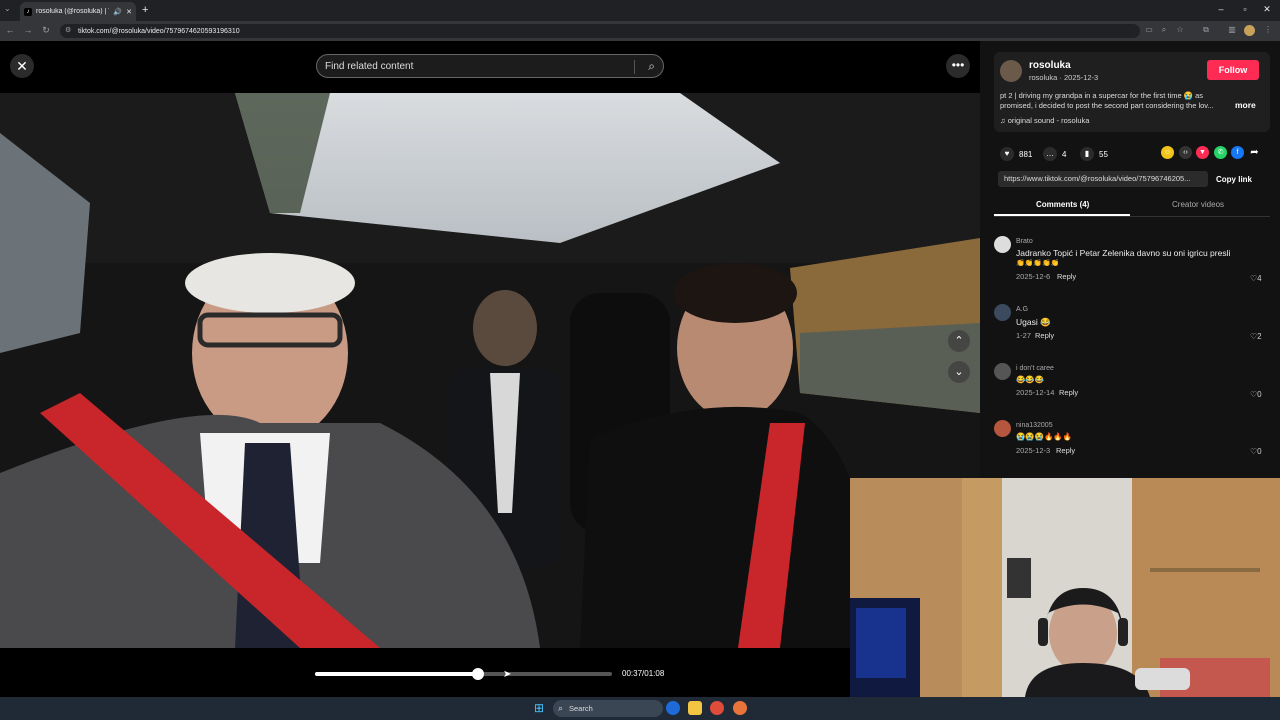 The width and height of the screenshot is (1280, 720). I want to click on close-tab-icon: ✕, so click(129, 12).